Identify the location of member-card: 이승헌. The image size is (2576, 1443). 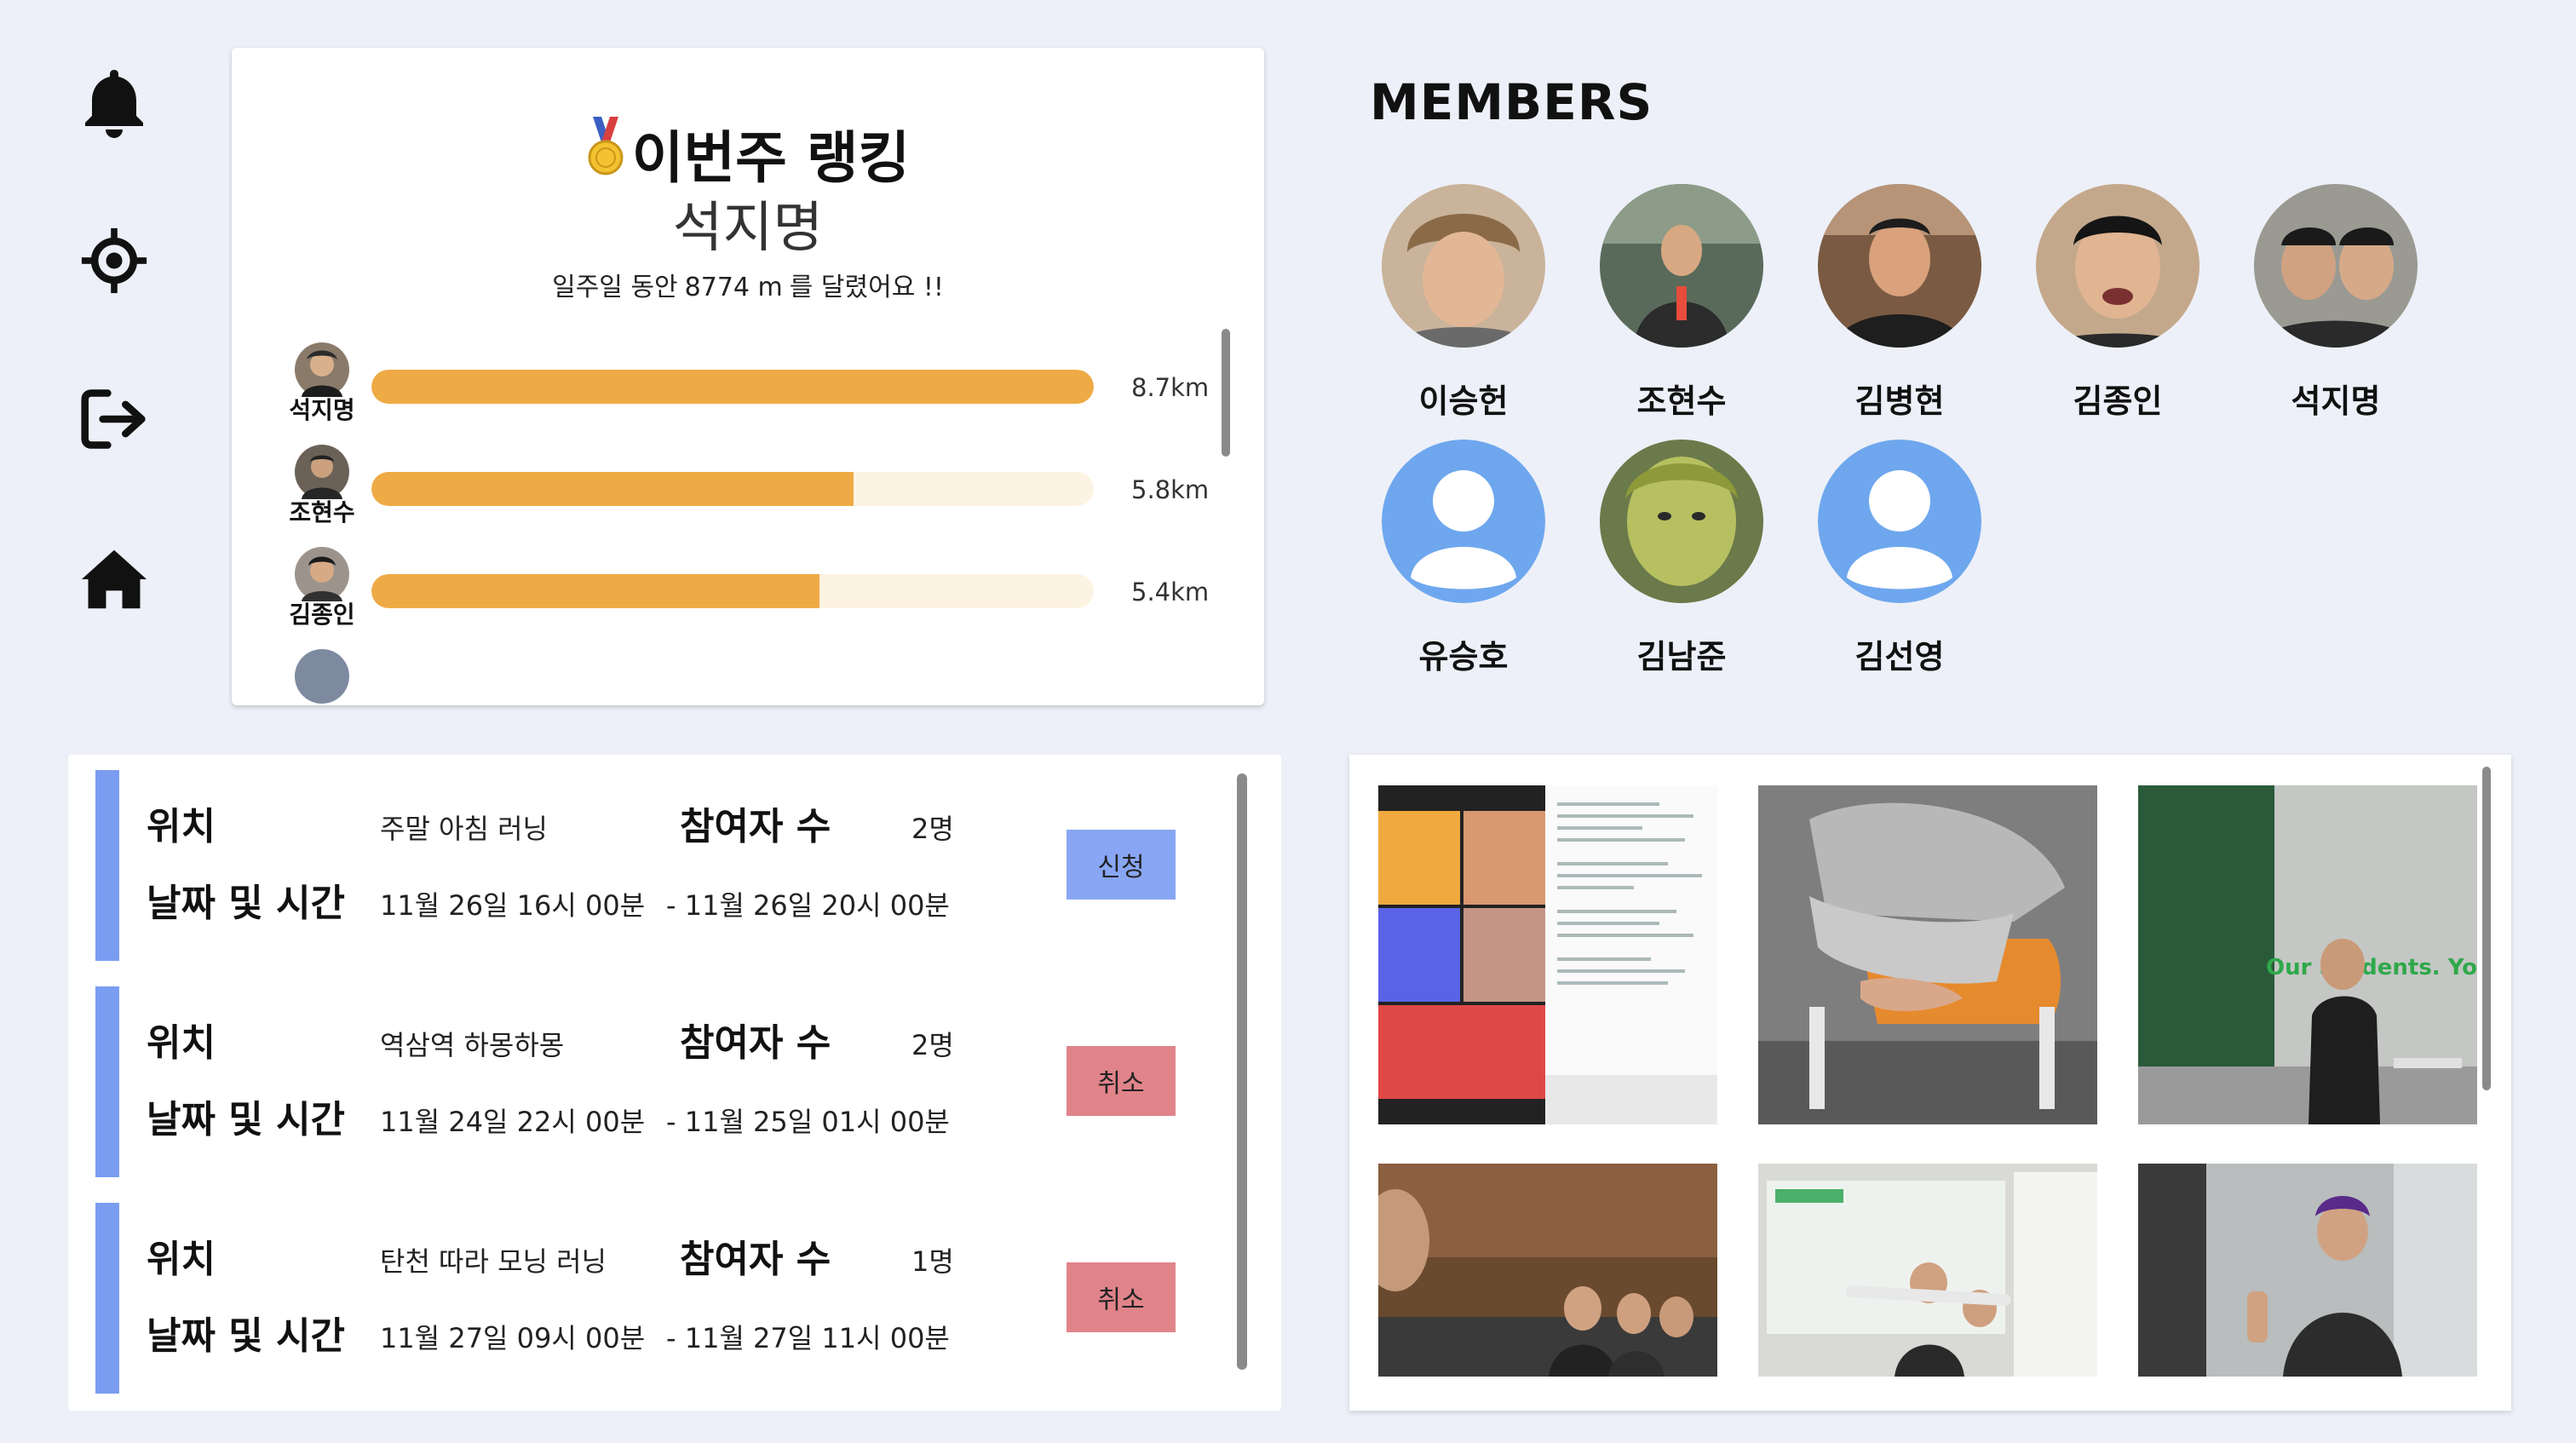
(1464, 312).